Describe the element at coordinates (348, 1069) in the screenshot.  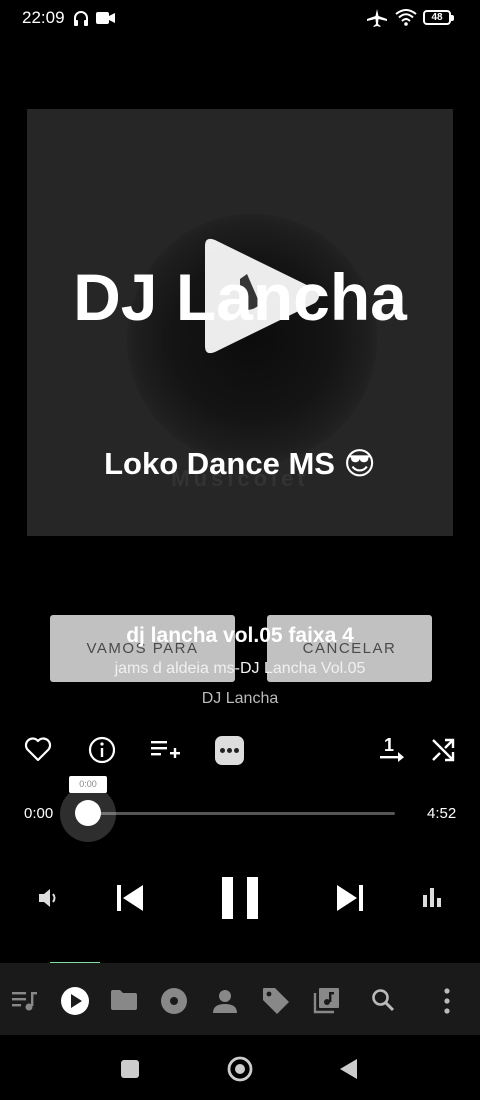
I see `back-button` at that location.